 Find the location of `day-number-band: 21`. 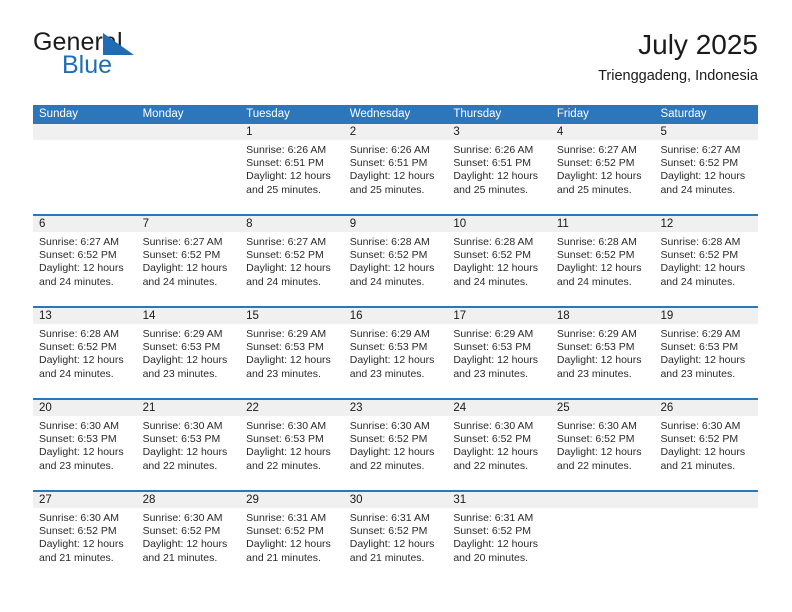

day-number-band: 21 is located at coordinates (188, 408).